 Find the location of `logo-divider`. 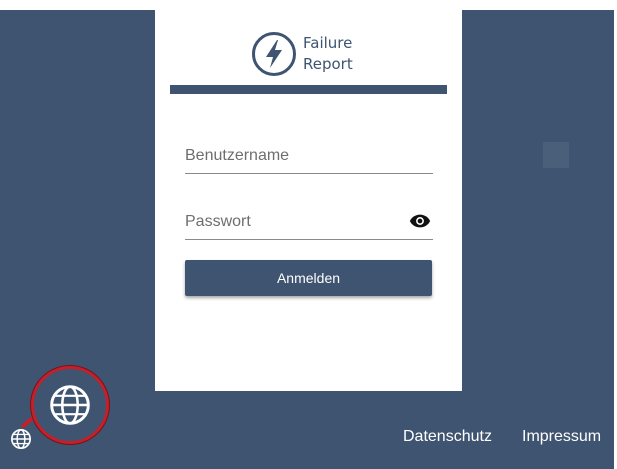

logo-divider is located at coordinates (308, 89).